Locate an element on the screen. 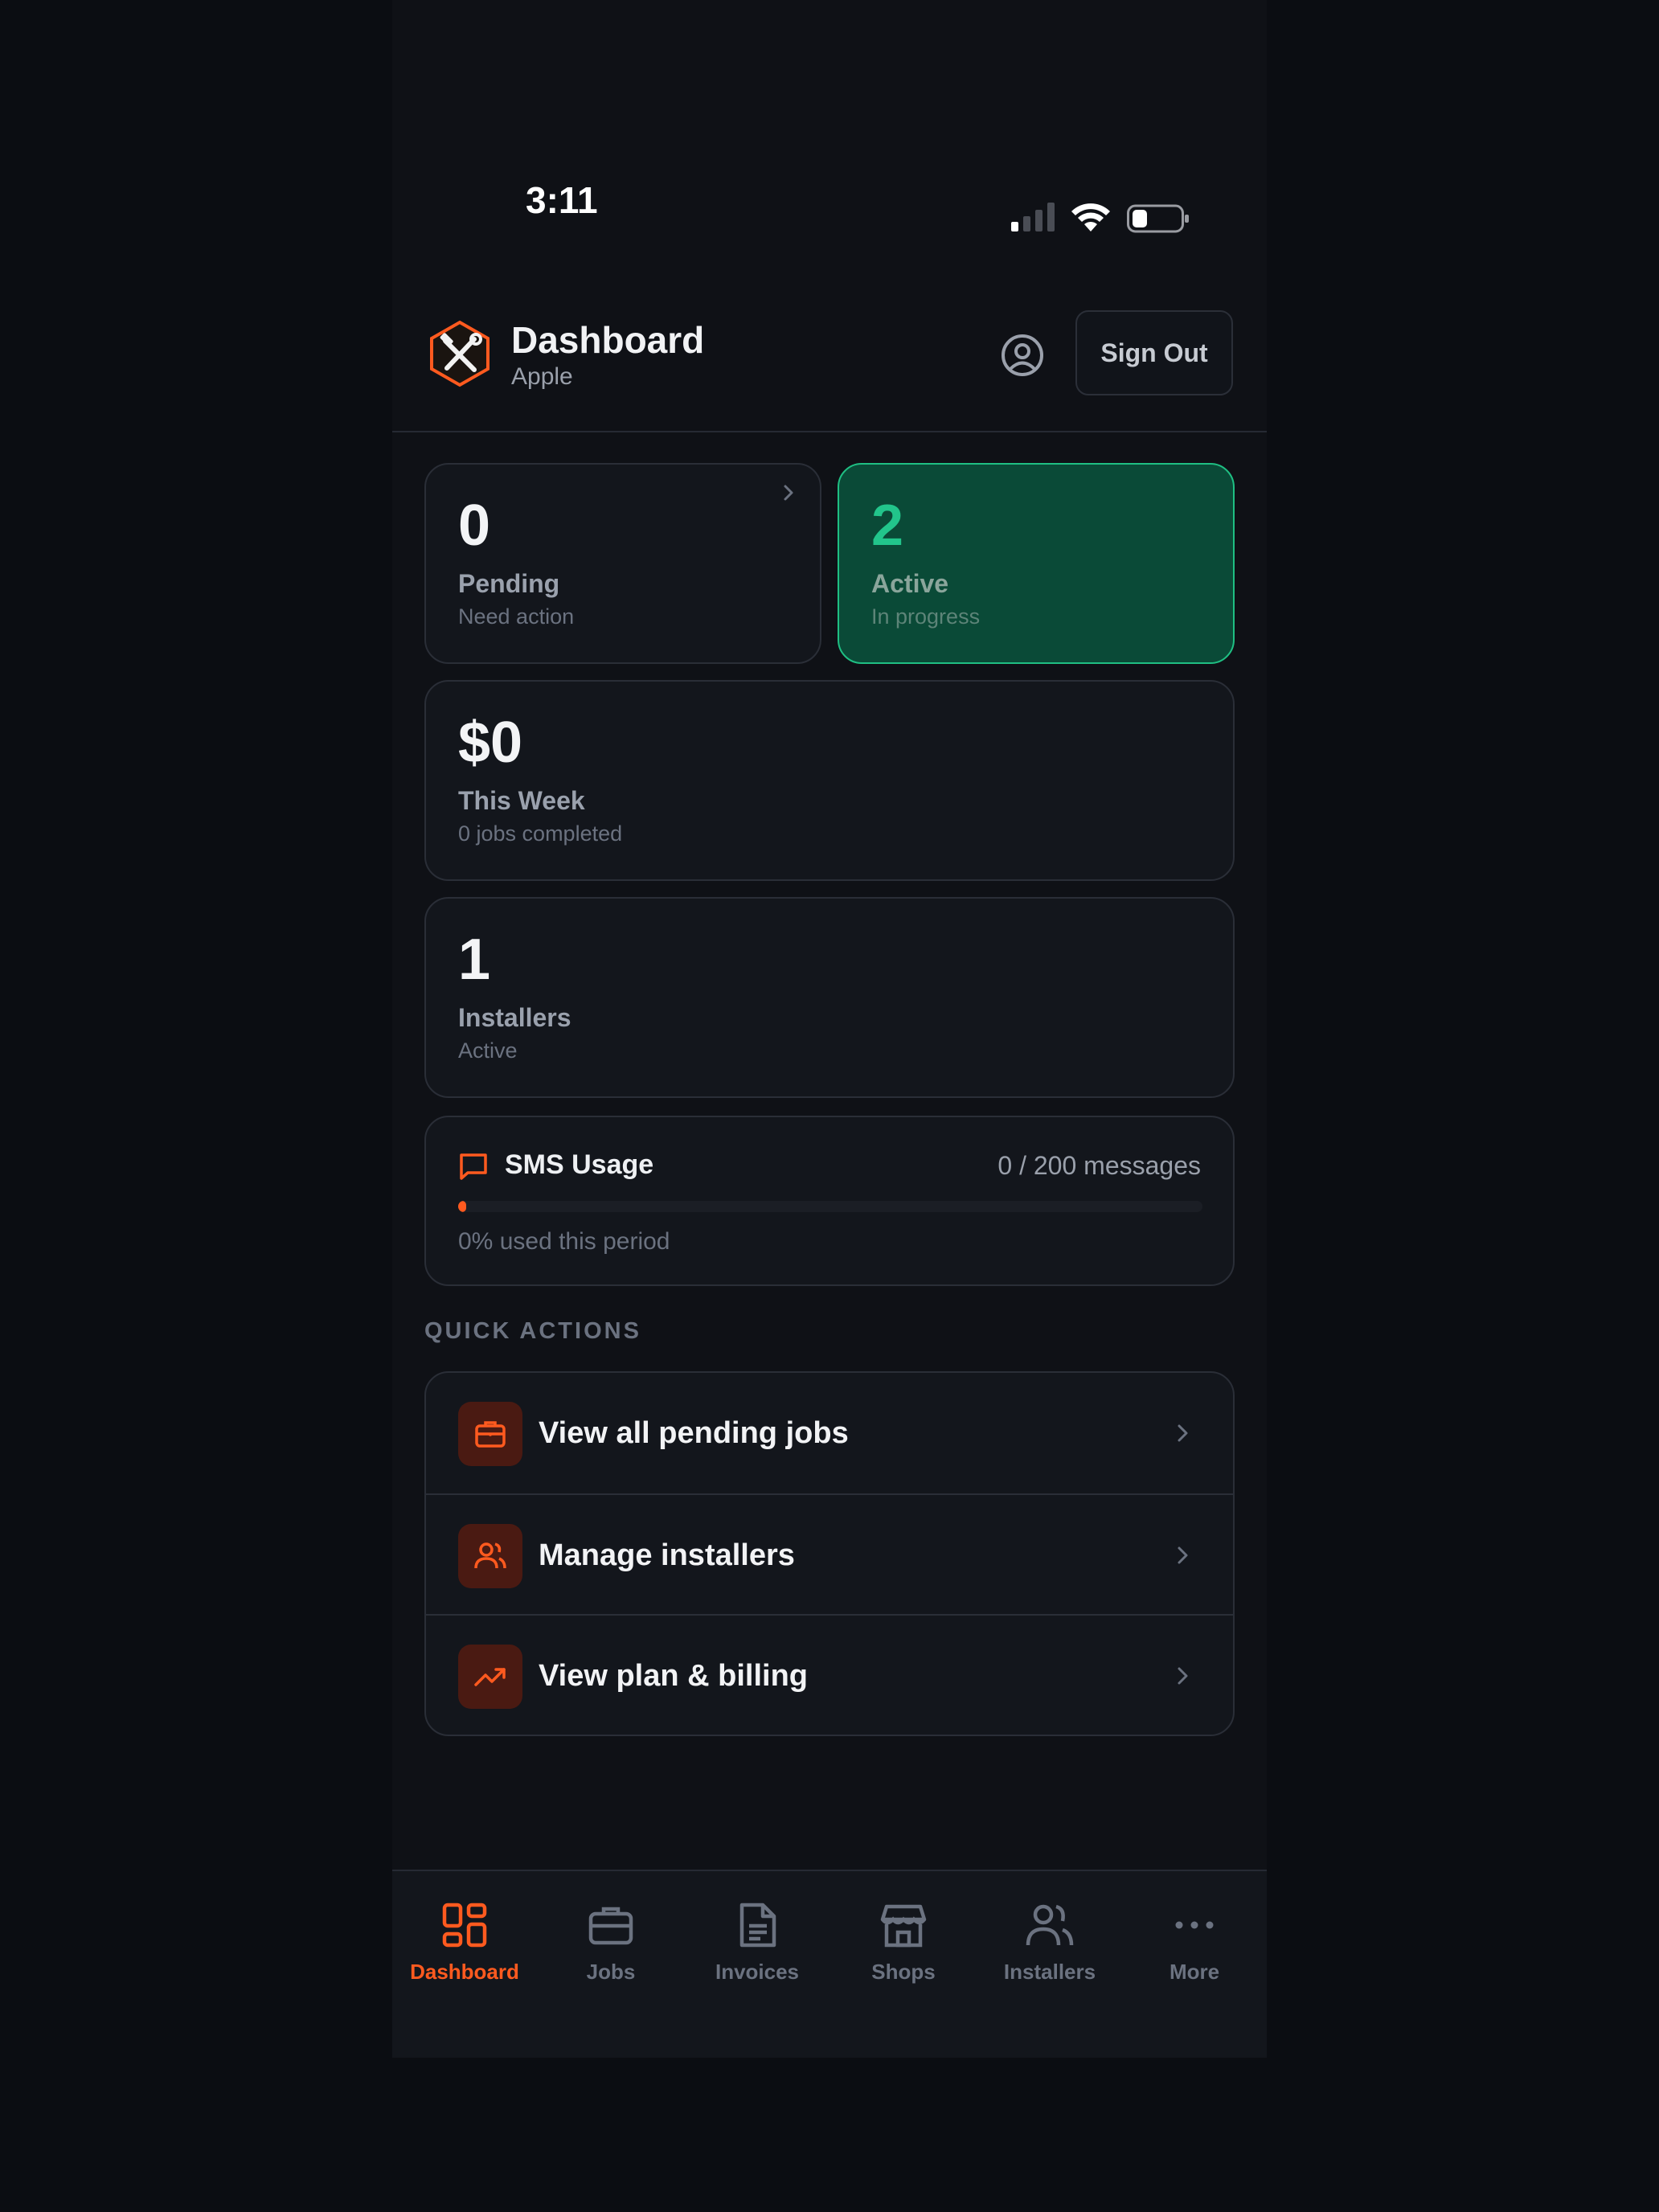  action-manage-installers: Manage installers is located at coordinates (829, 1554).